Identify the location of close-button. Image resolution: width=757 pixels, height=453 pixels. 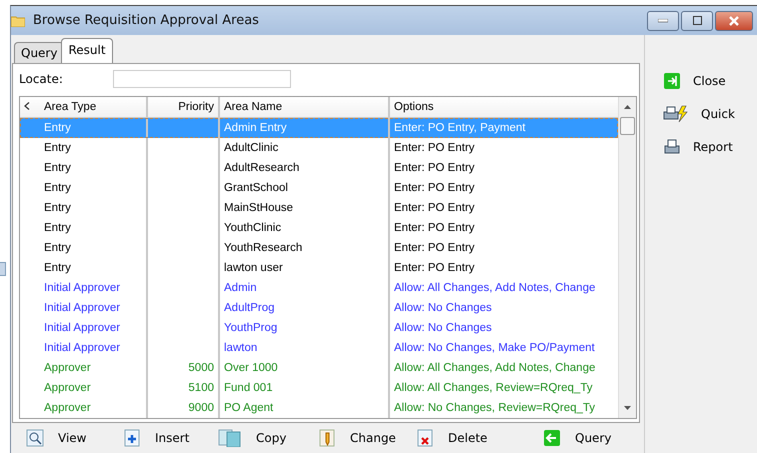
(734, 20).